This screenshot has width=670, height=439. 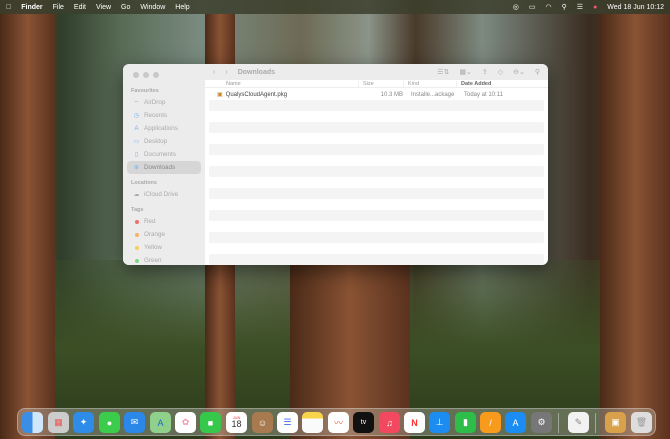 I want to click on notes-icon, so click(x=312, y=422).